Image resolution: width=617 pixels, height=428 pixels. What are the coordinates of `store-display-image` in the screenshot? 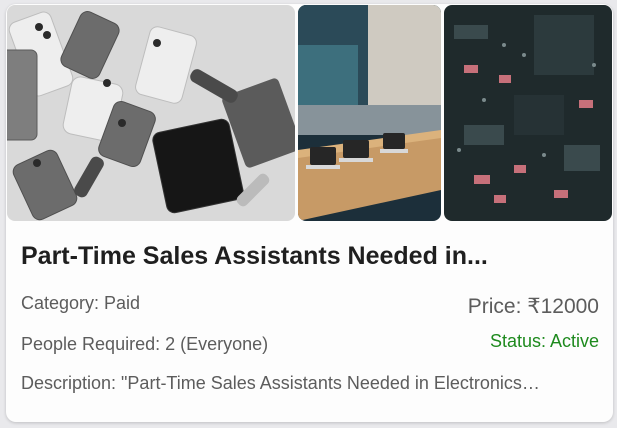 It's located at (369, 113).